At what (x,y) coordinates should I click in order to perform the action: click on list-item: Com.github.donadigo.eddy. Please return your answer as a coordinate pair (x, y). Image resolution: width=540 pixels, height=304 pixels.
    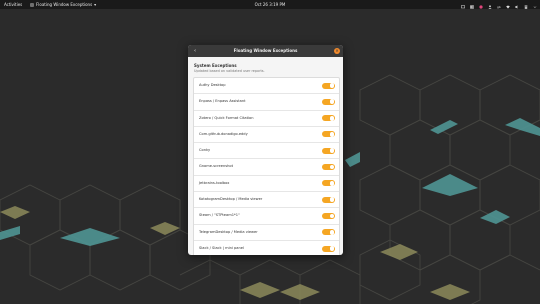
    Looking at the image, I should click on (266, 135).